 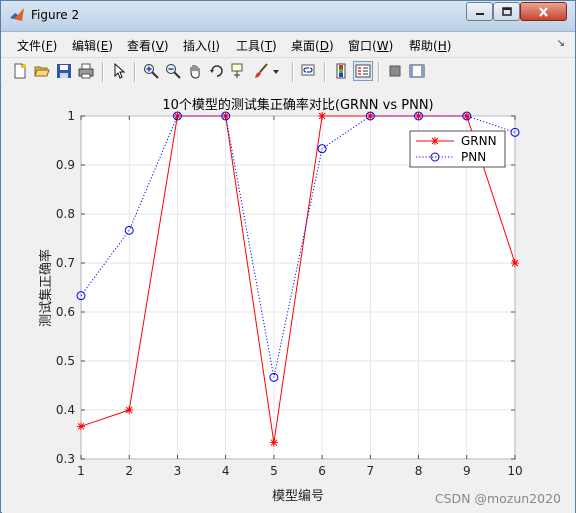 I want to click on brush-button, so click(x=261, y=71).